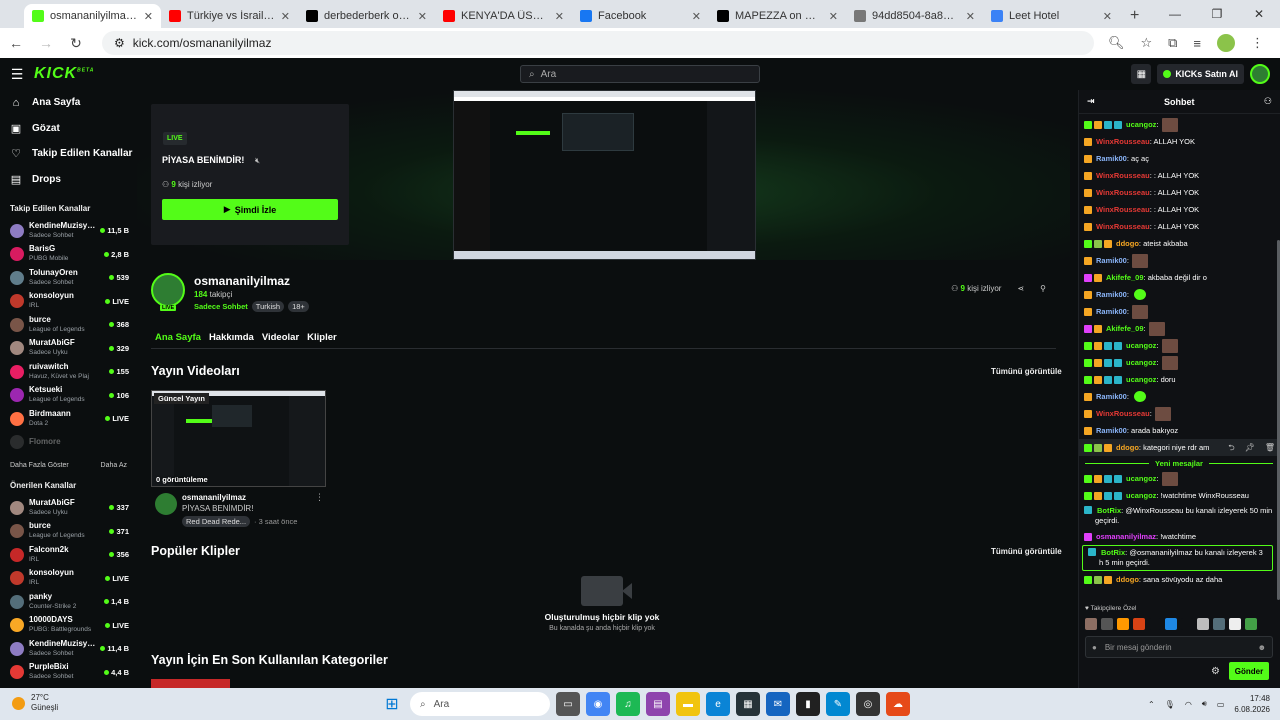 This screenshot has width=1280, height=720. I want to click on library-icon: ▦, so click(1141, 74).